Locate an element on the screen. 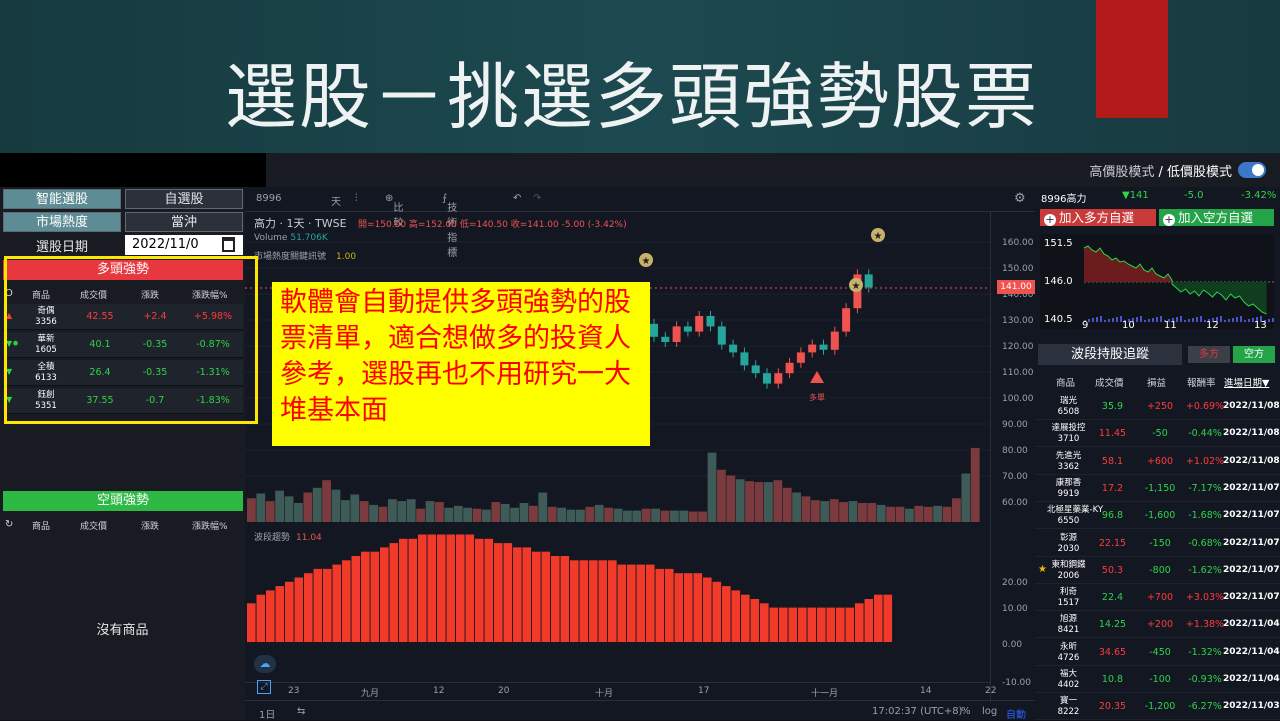 The width and height of the screenshot is (1280, 721). settings-gear-icon: ⚙ is located at coordinates (1020, 198).